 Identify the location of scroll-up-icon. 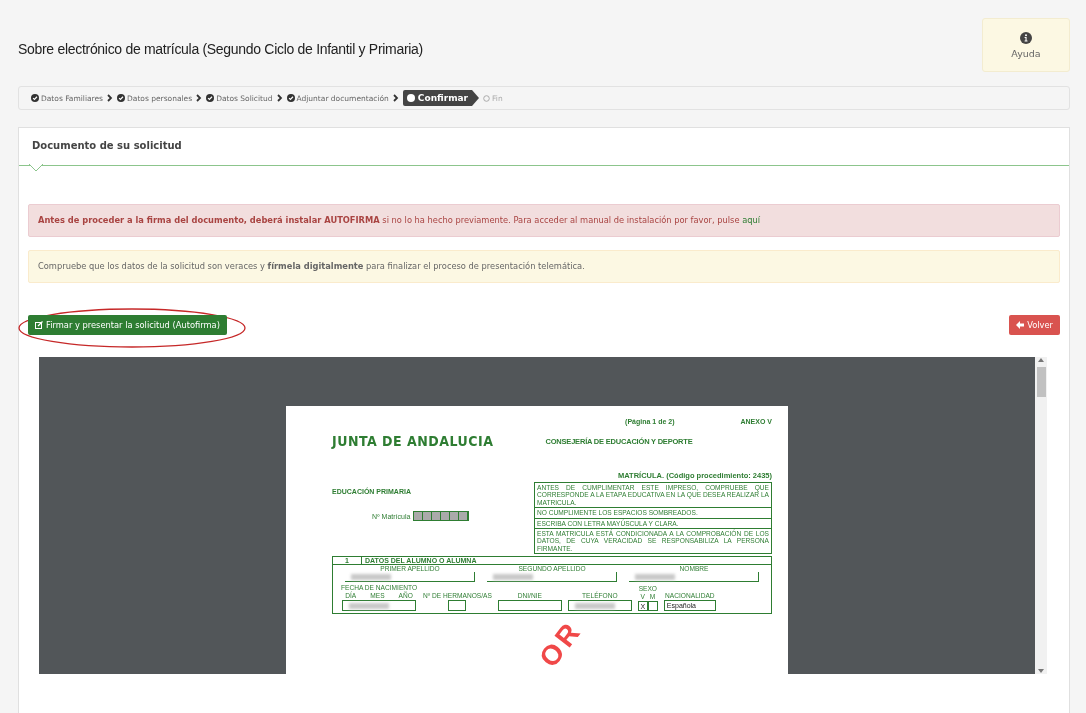
(1041, 360).